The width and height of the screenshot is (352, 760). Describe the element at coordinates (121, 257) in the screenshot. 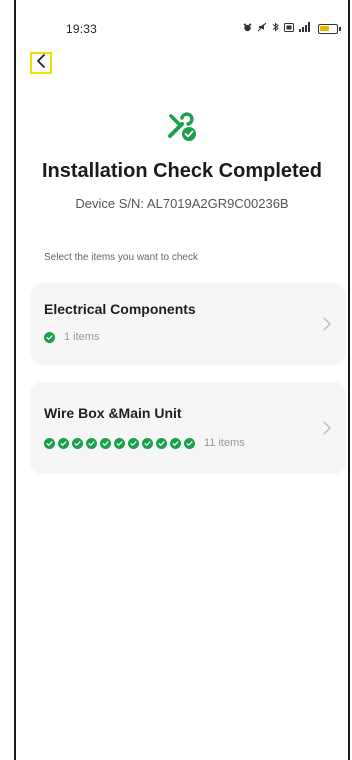

I see `section-hint: Select the items you want to check` at that location.